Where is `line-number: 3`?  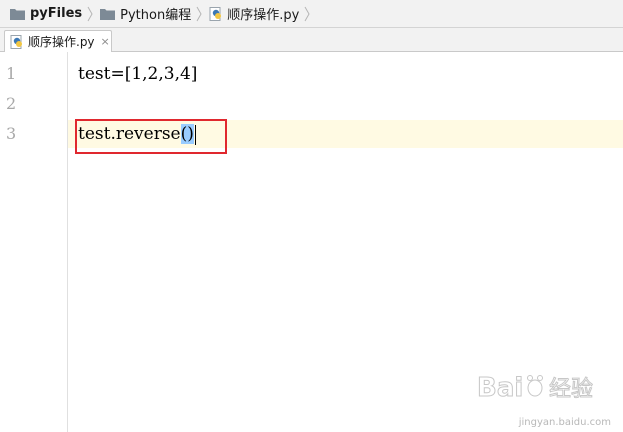 line-number: 3 is located at coordinates (11, 133).